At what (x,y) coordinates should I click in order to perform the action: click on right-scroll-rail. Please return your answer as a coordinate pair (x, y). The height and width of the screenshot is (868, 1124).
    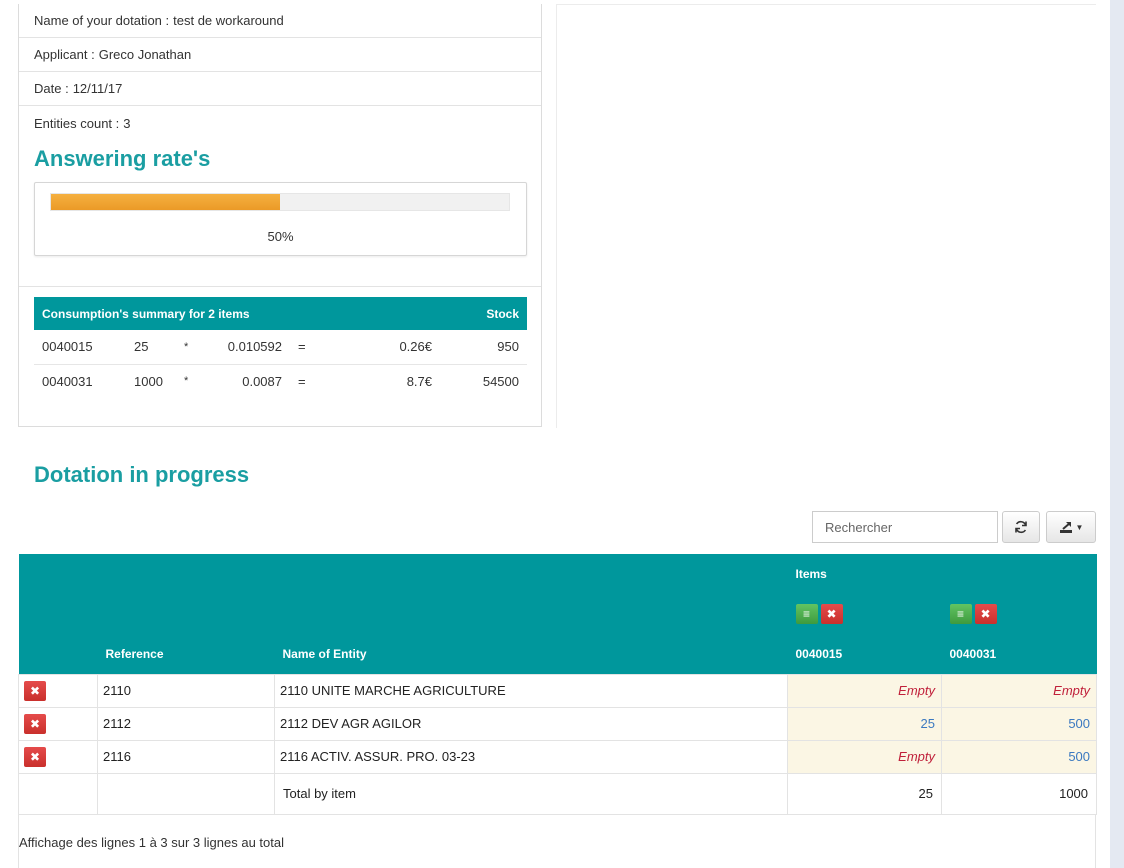
    Looking at the image, I should click on (1117, 434).